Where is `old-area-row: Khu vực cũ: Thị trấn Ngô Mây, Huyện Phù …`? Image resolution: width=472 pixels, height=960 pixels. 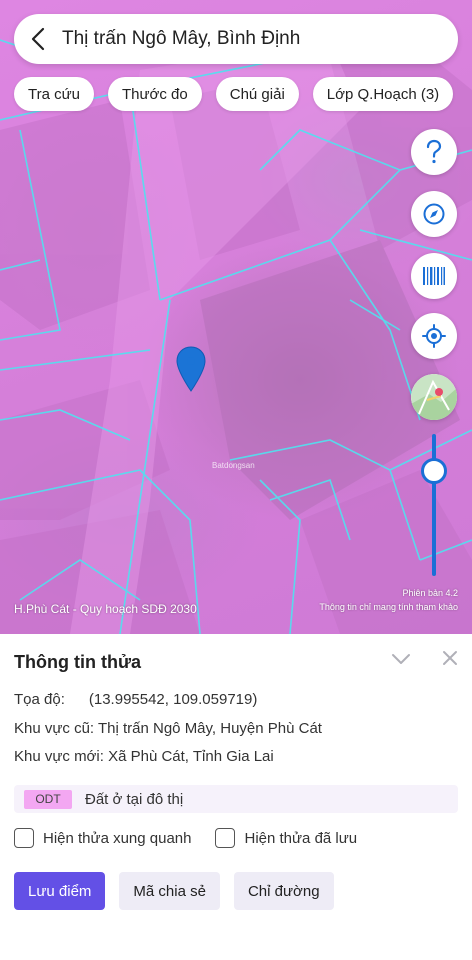 old-area-row: Khu vực cũ: Thị trấn Ngô Mây, Huyện Phù … is located at coordinates (168, 728).